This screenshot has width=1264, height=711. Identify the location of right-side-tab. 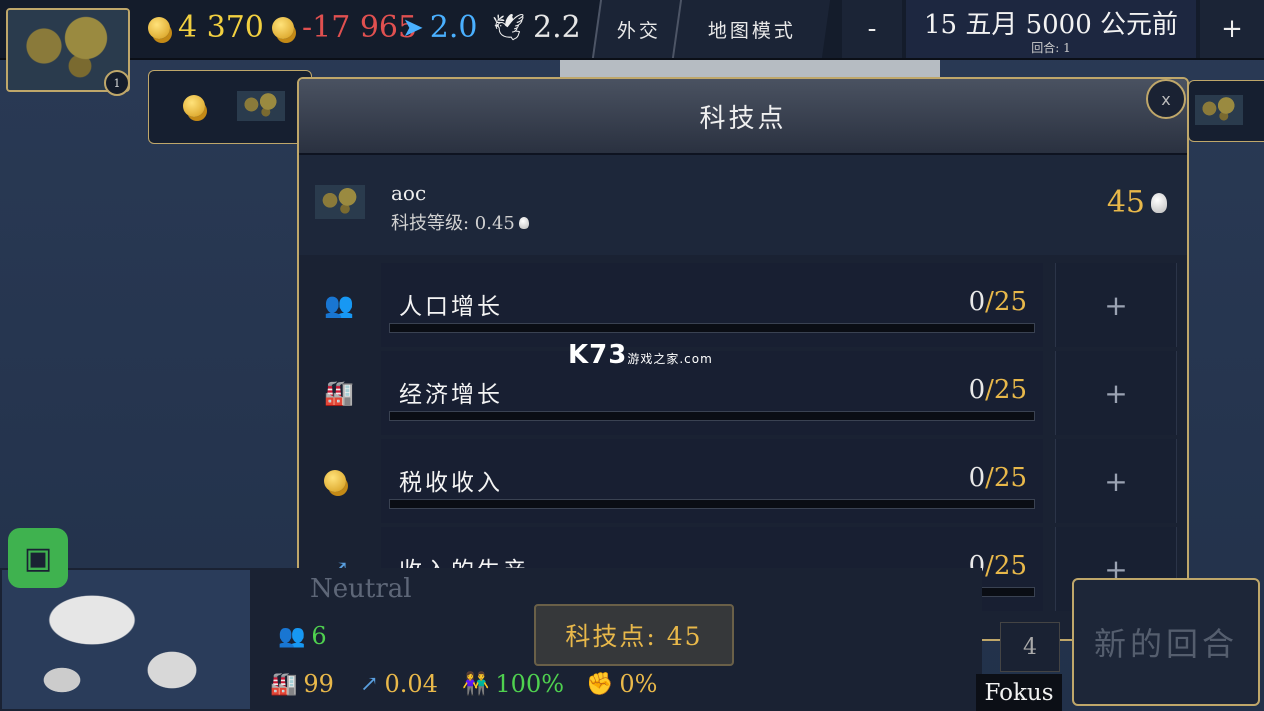
(1226, 111).